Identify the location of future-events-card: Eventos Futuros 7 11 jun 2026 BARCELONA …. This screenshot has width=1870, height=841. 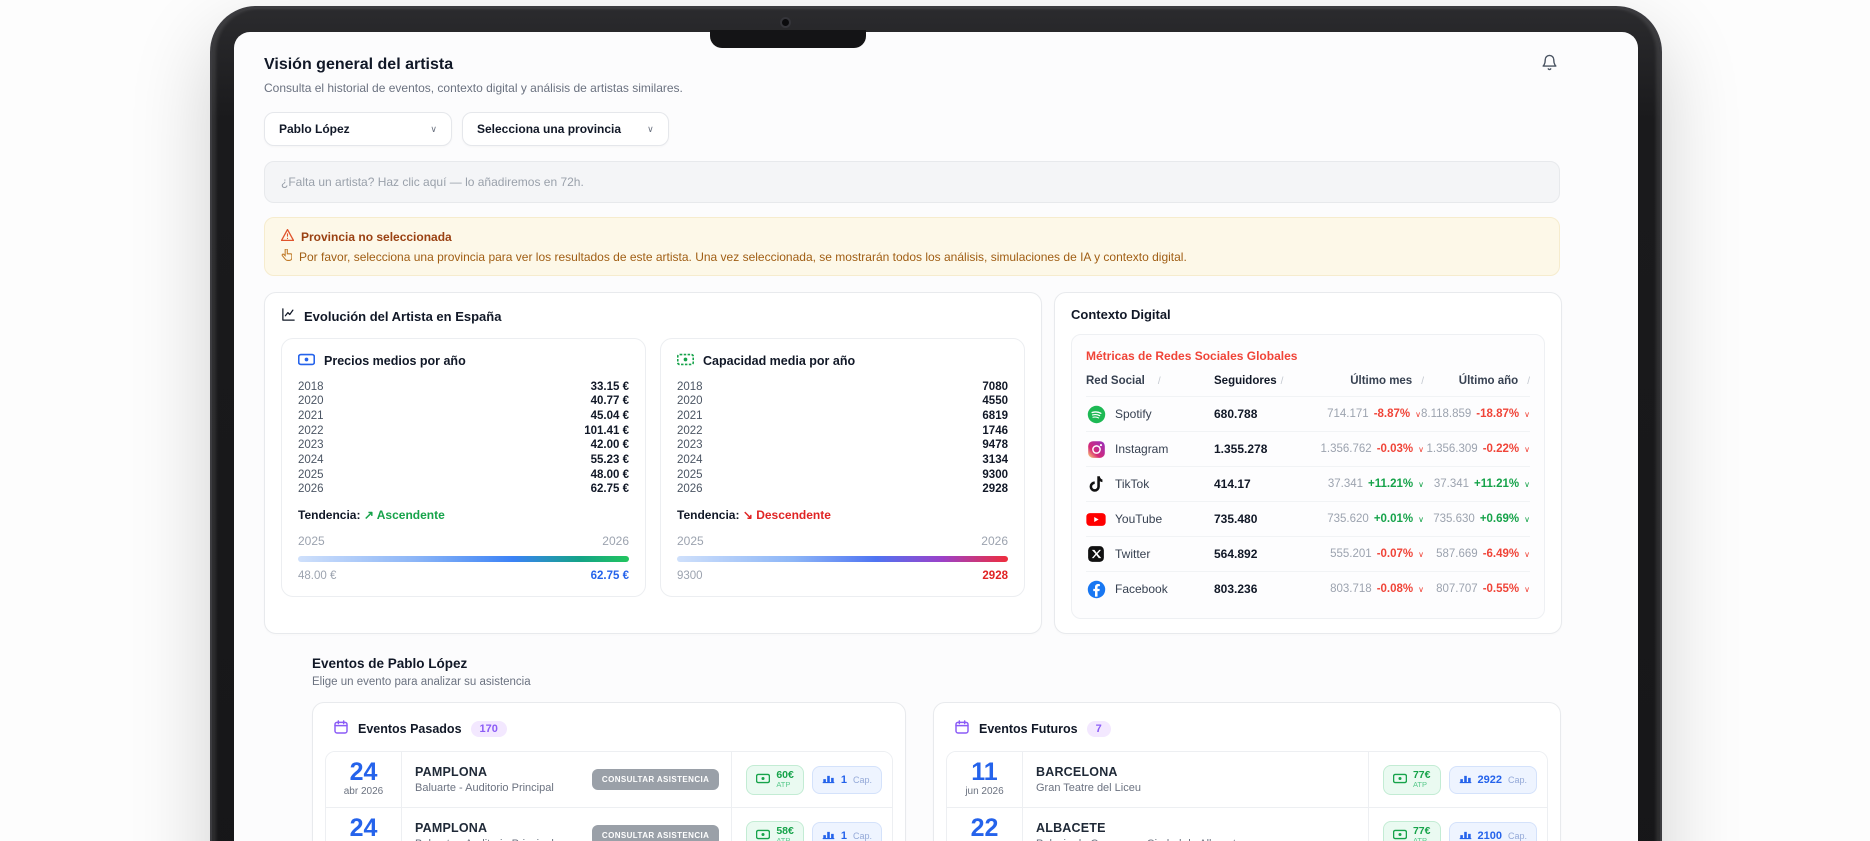
(1247, 771).